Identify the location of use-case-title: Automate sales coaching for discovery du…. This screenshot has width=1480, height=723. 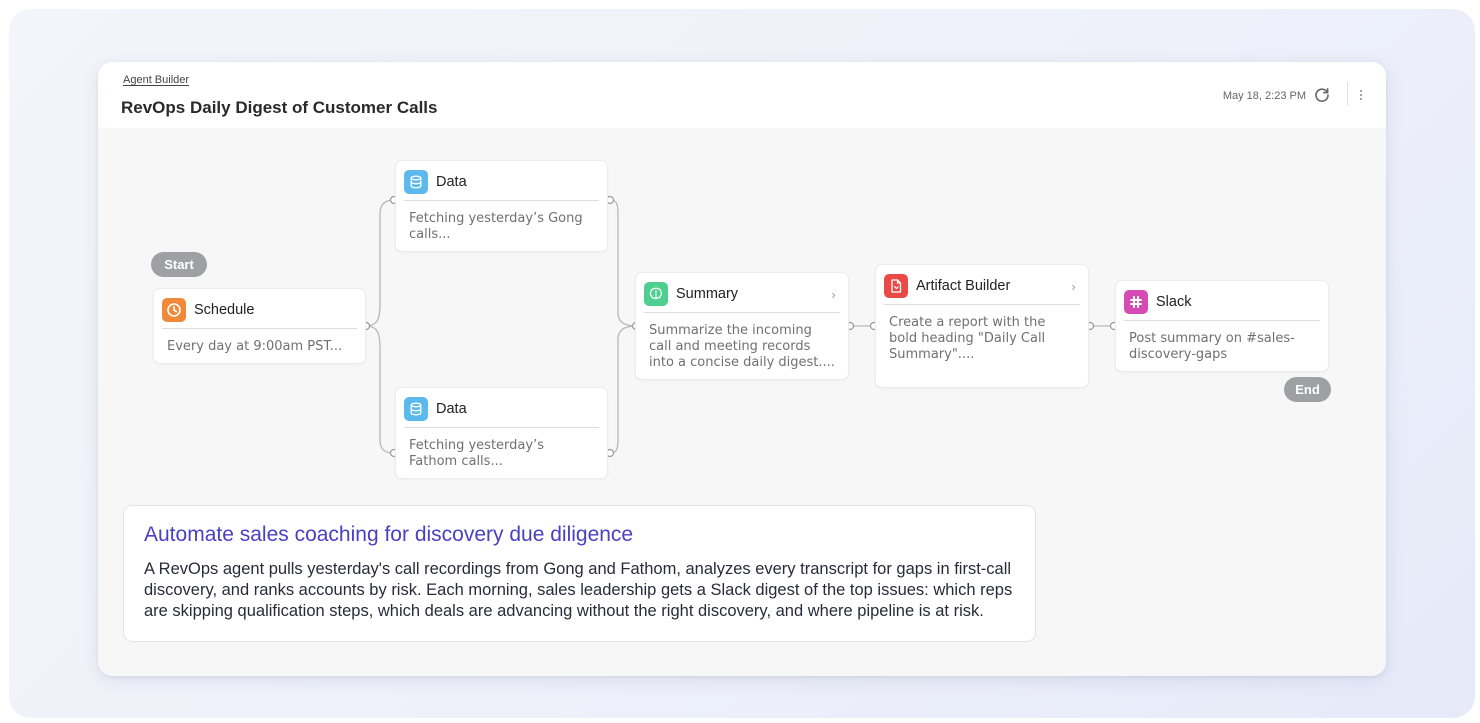
(389, 534).